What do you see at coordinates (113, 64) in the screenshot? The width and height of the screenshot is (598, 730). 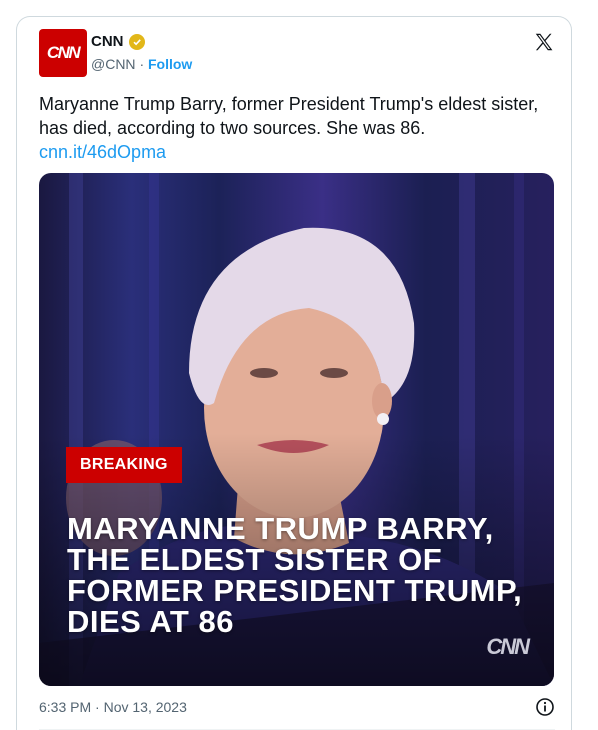 I see `account-handle: @CNN` at bounding box center [113, 64].